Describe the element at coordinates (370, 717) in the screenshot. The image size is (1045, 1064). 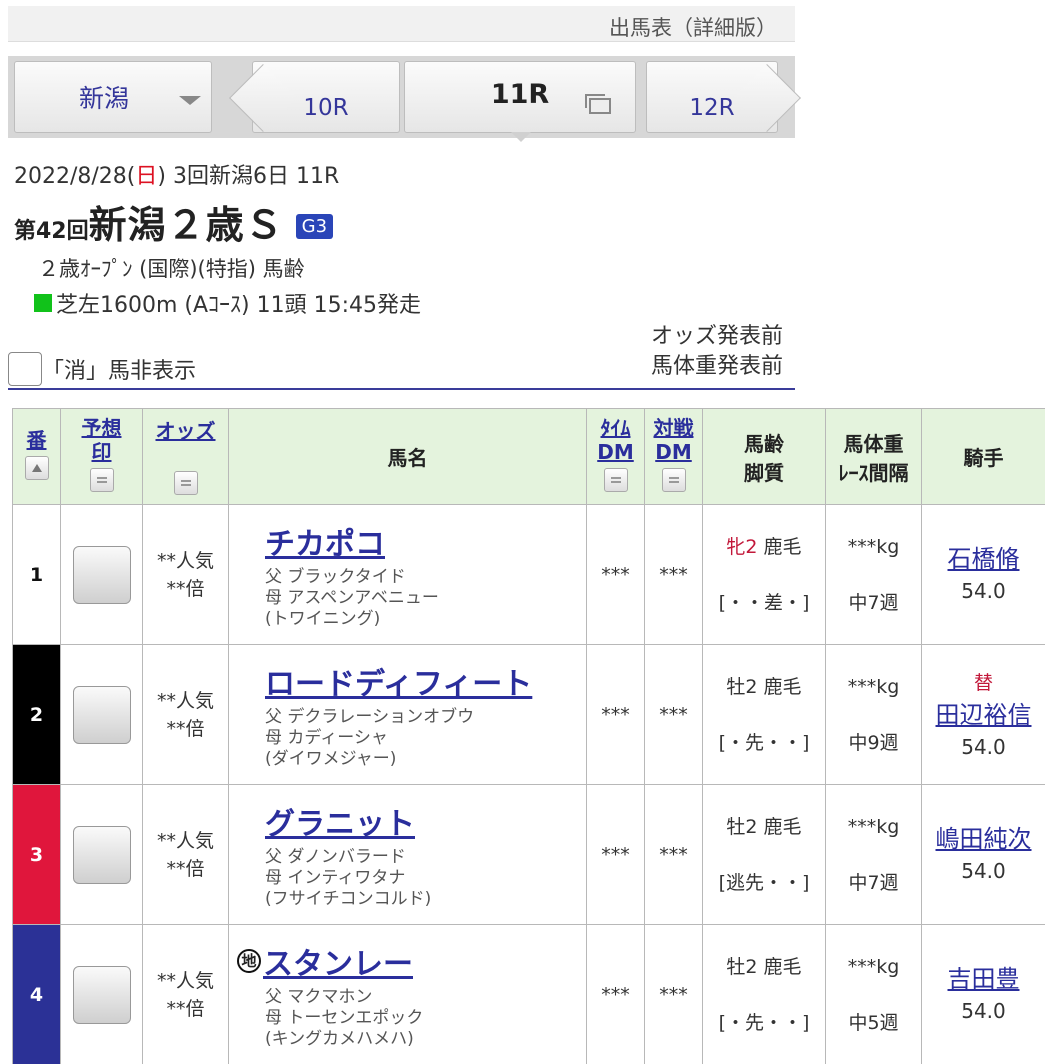
I see `sire: 父 デクラレーションオブウ` at that location.